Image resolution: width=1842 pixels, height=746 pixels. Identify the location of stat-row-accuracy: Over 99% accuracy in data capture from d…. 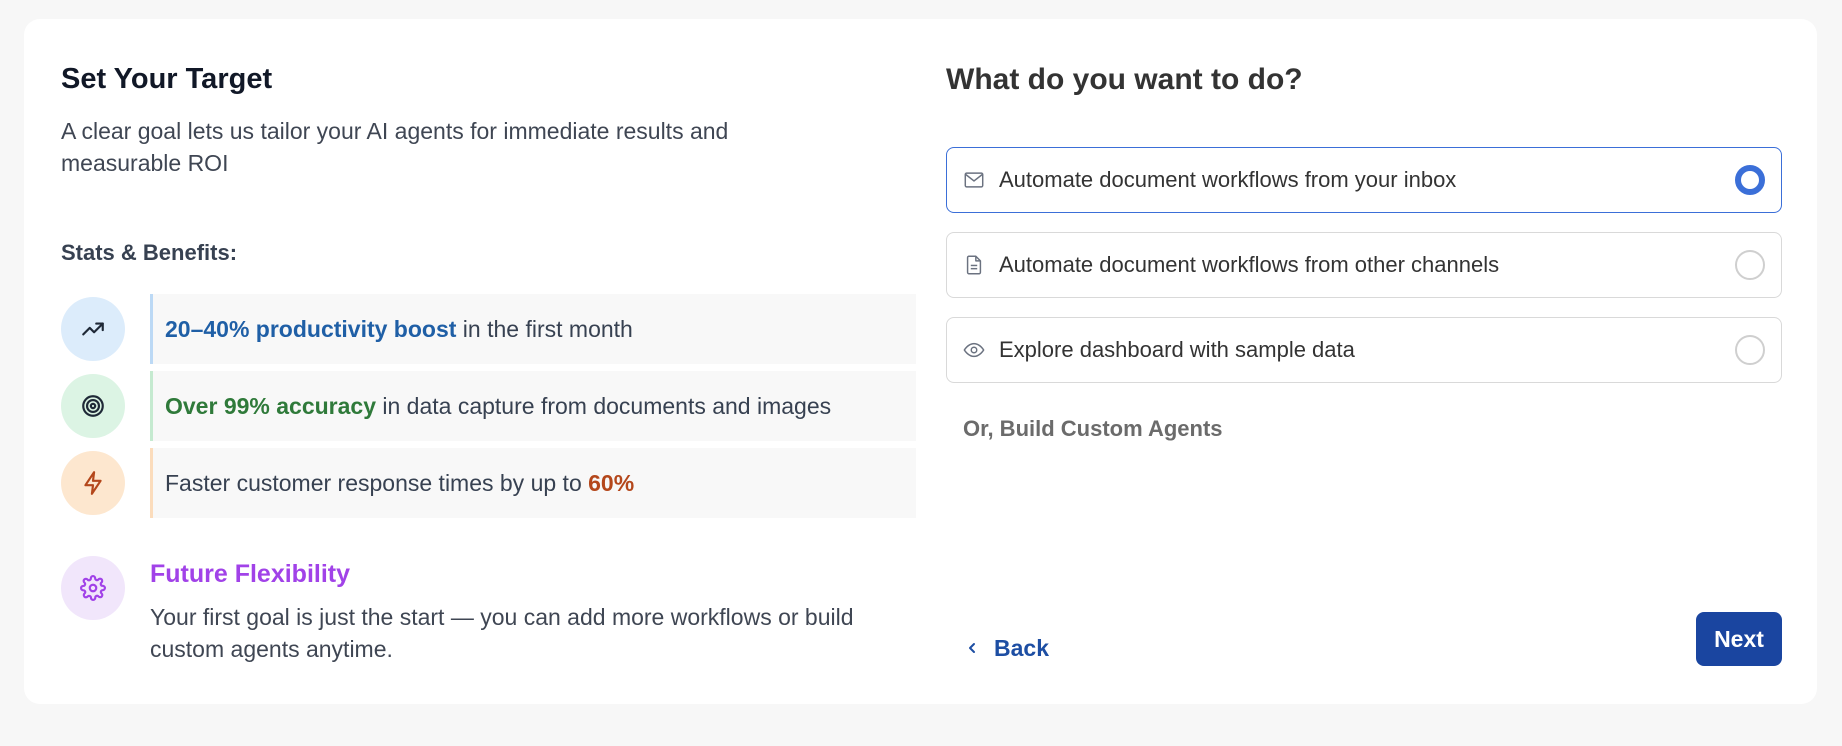
(488, 406).